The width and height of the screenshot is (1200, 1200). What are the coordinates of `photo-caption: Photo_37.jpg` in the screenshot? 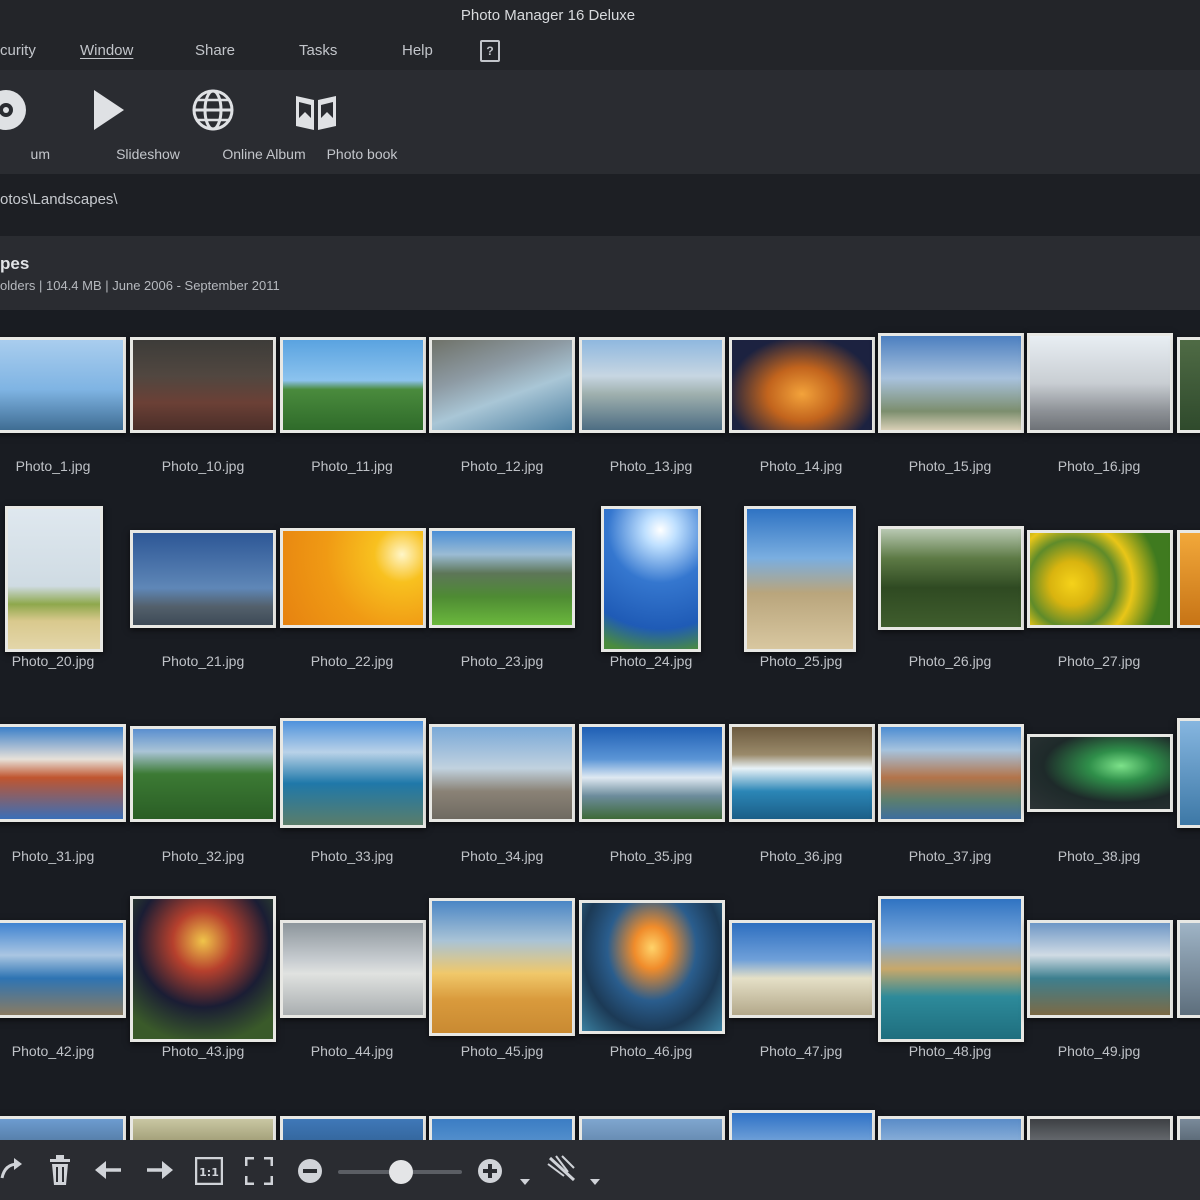 It's located at (950, 856).